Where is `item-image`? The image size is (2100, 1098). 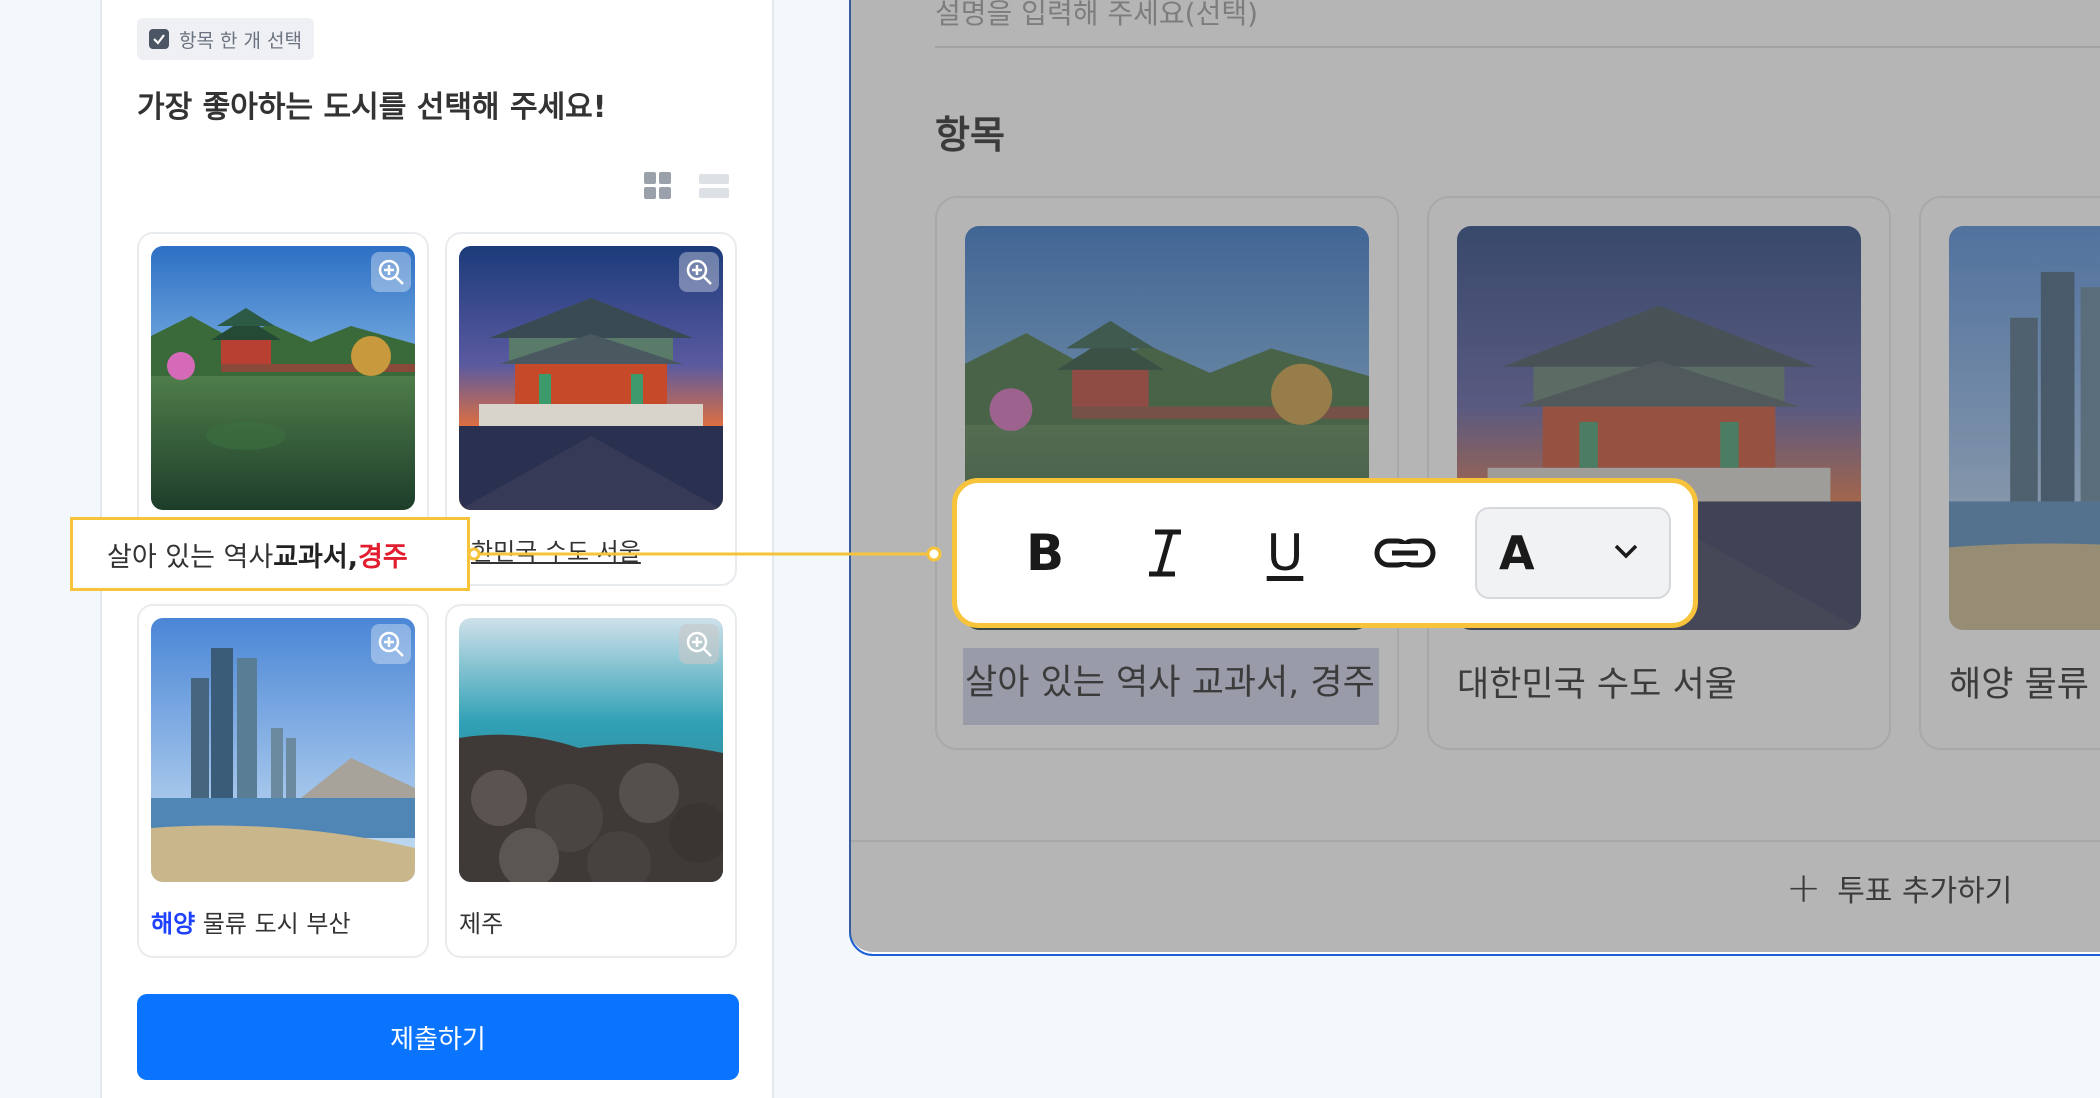 item-image is located at coordinates (2024, 428).